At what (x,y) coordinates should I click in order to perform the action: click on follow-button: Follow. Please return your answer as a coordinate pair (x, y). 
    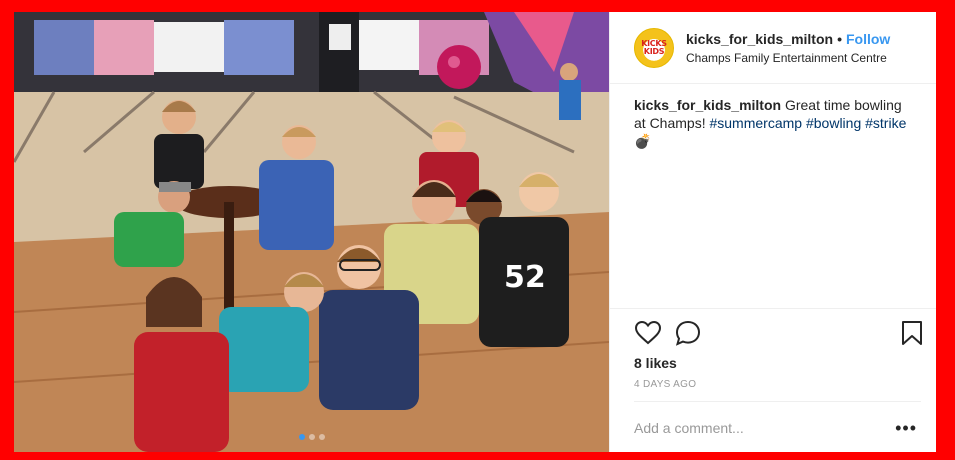
    Looking at the image, I should click on (868, 39).